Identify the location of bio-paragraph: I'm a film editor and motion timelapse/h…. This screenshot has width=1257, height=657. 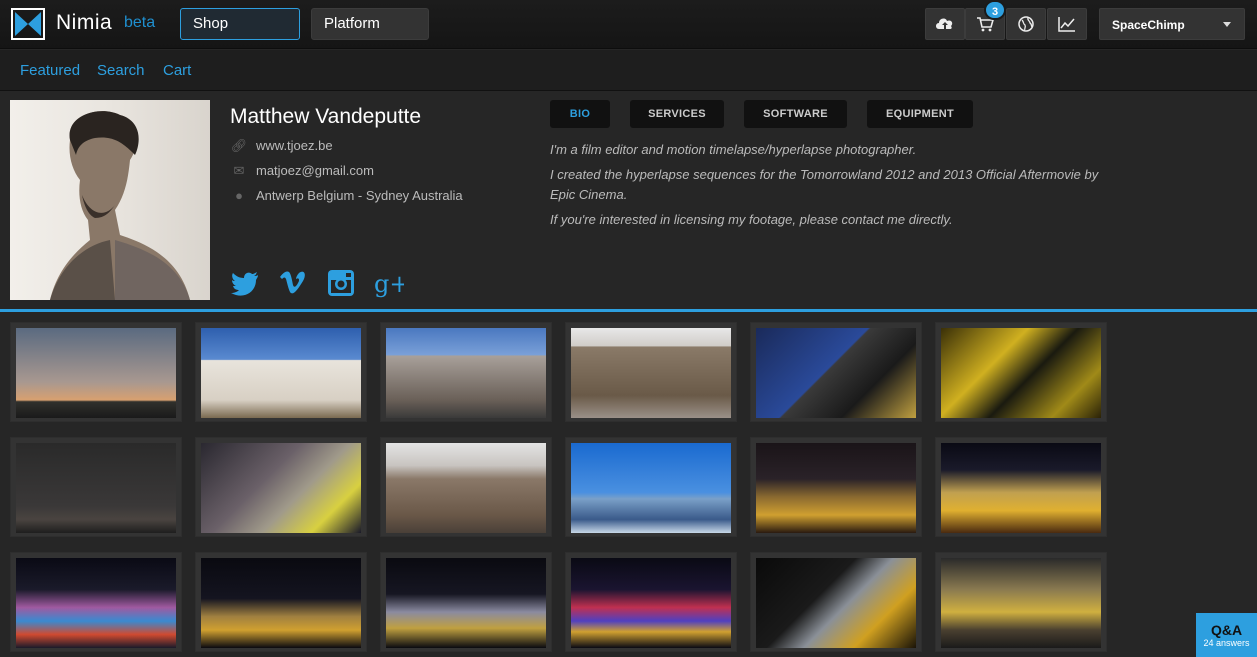
(733, 149).